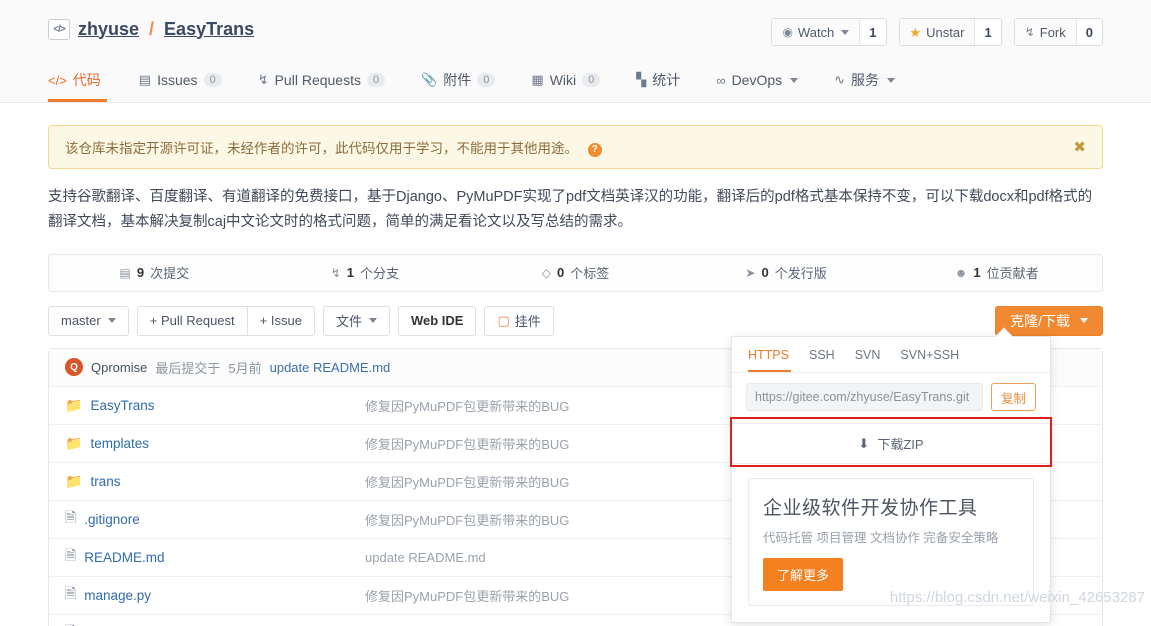  What do you see at coordinates (1088, 32) in the screenshot?
I see `fork-count: 0` at bounding box center [1088, 32].